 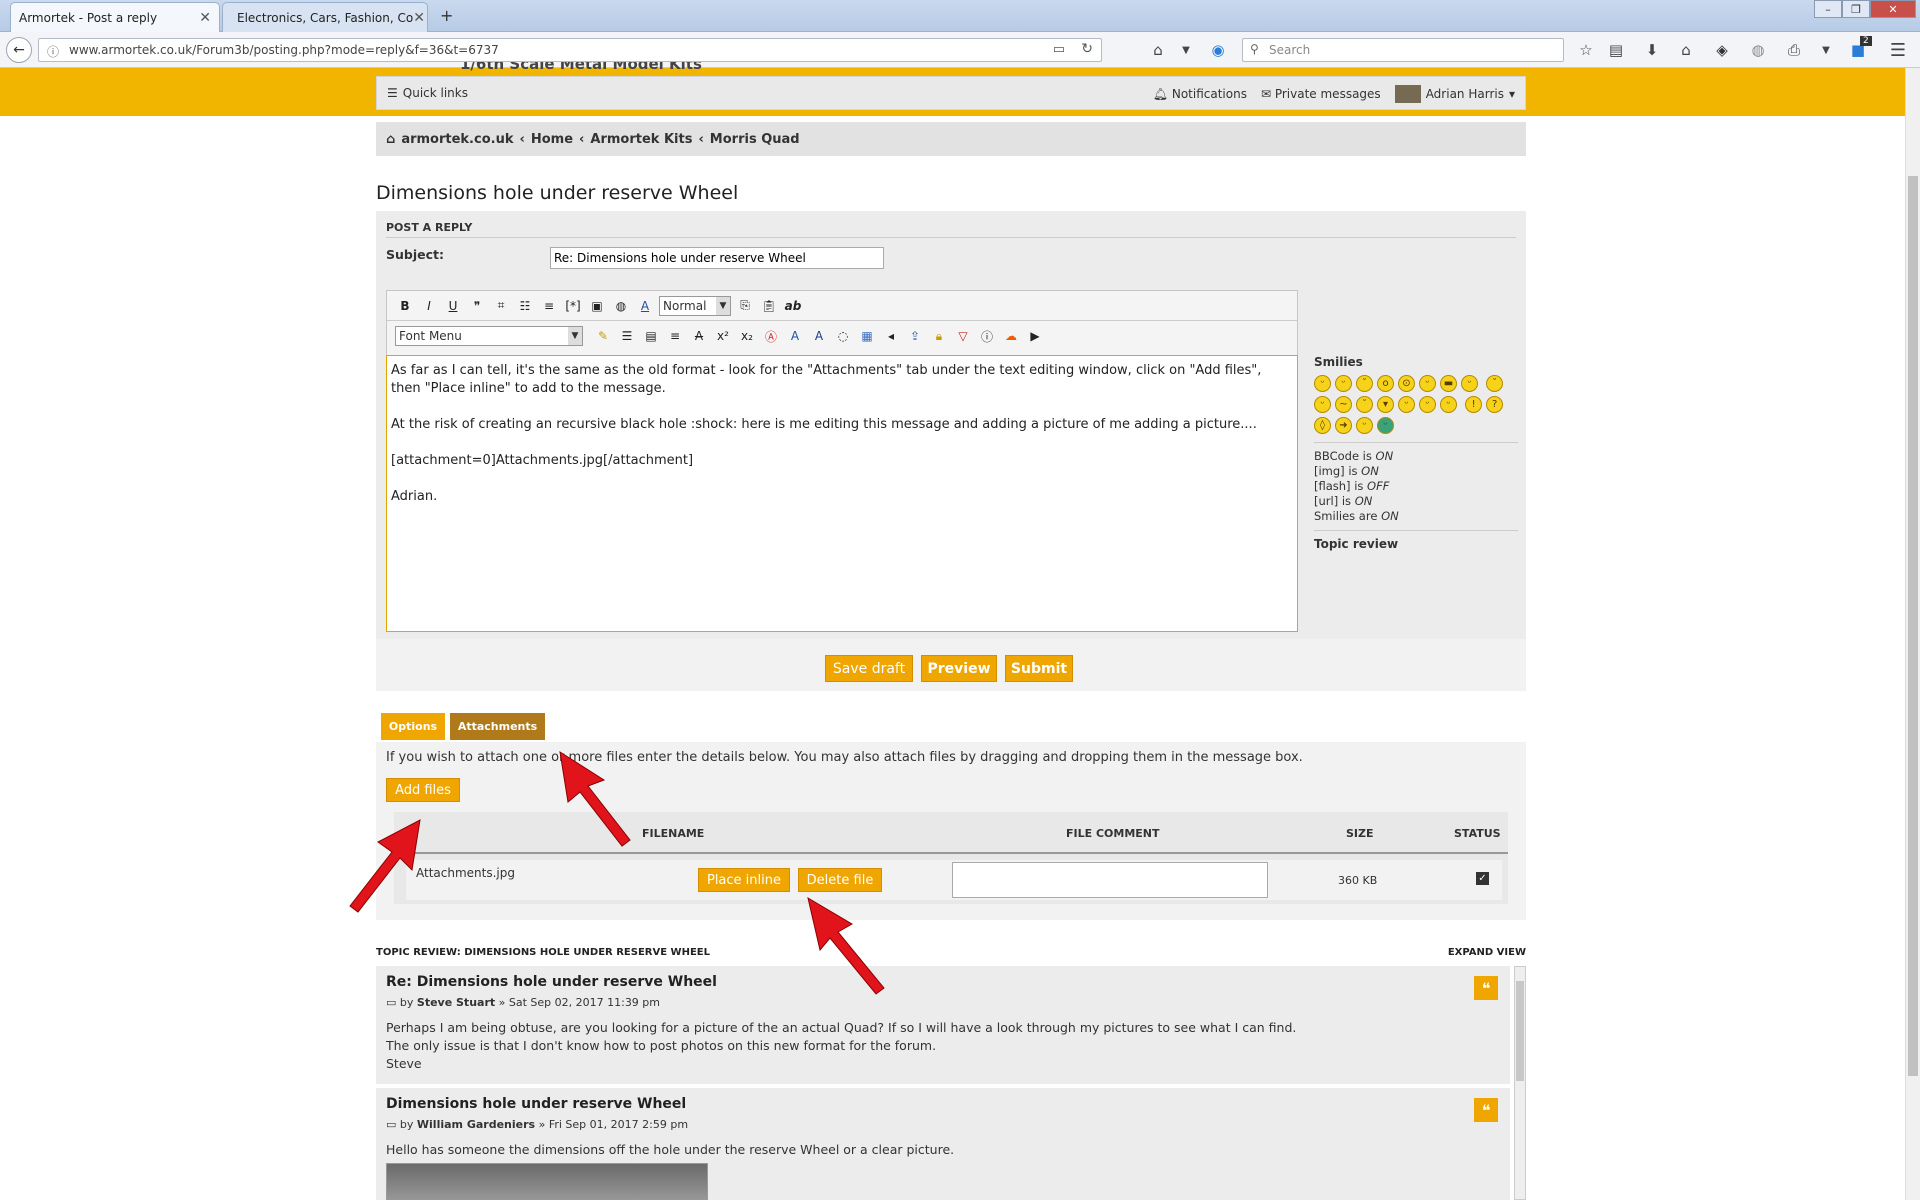 I want to click on home-colored-icon: ⌂, so click(x=1158, y=50).